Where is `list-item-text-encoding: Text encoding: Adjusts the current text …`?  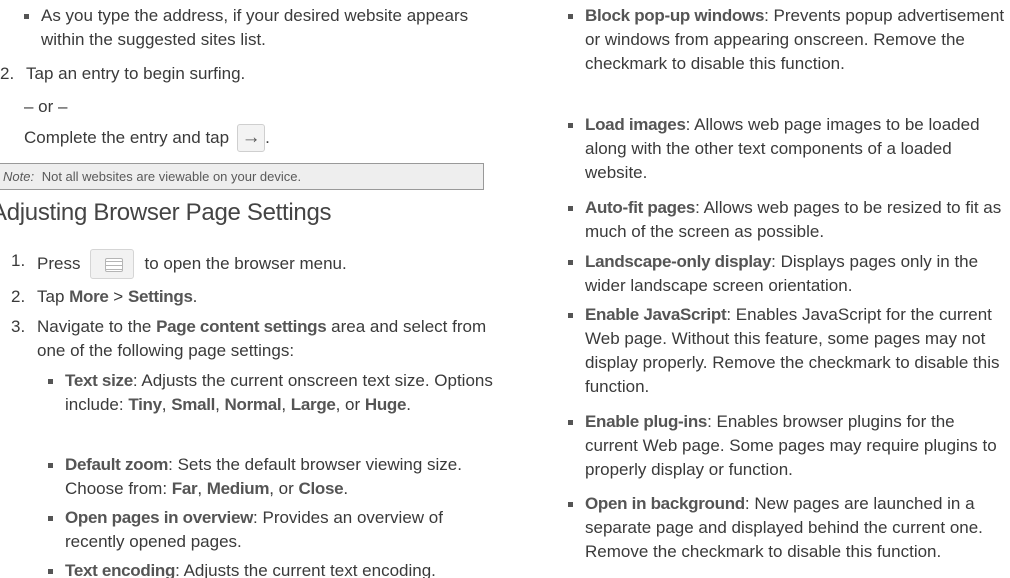
list-item-text-encoding: Text encoding: Adjusts the current text … is located at coordinates (273, 568).